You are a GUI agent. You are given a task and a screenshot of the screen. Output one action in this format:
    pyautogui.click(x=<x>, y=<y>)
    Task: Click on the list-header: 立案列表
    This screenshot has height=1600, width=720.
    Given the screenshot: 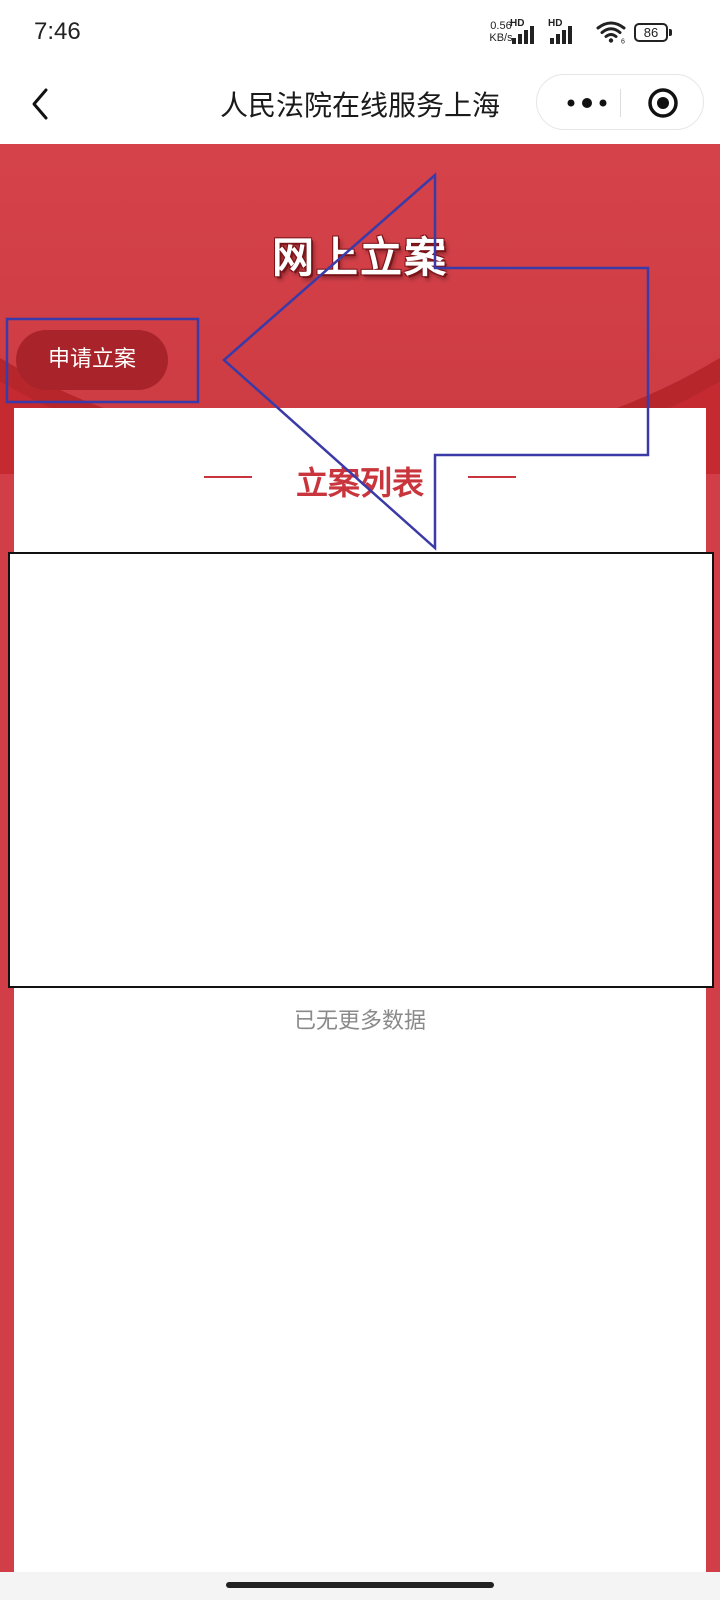 What is the action you would take?
    pyautogui.click(x=360, y=478)
    